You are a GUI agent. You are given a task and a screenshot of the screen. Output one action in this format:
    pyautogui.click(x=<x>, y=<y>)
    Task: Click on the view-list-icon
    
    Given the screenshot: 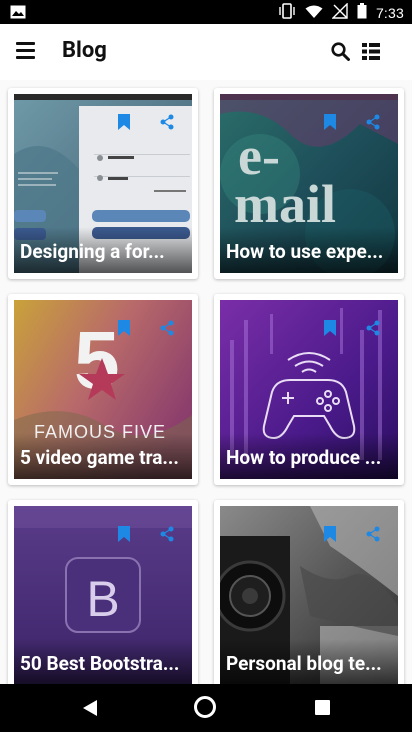 What is the action you would take?
    pyautogui.click(x=371, y=53)
    